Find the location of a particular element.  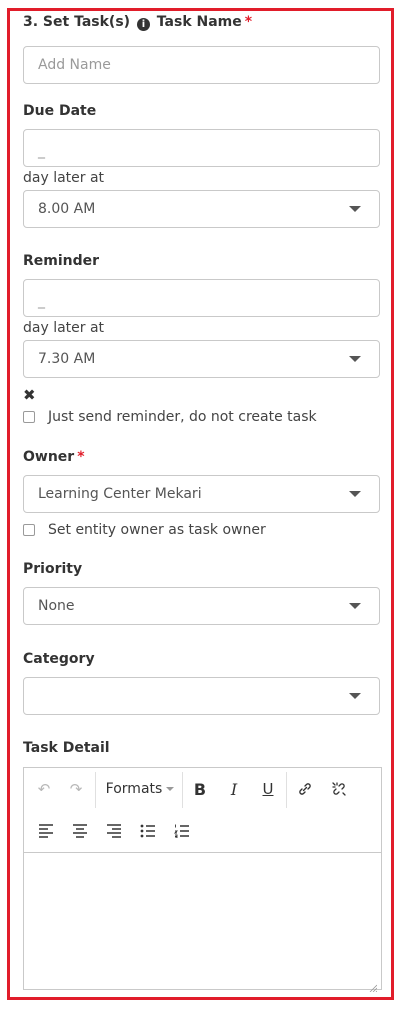

task-name-placeholder: Add Name is located at coordinates (74, 65).